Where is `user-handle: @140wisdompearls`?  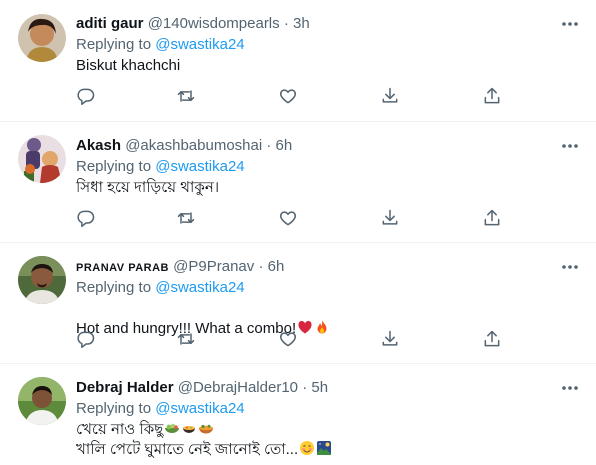 user-handle: @140wisdompearls is located at coordinates (214, 23).